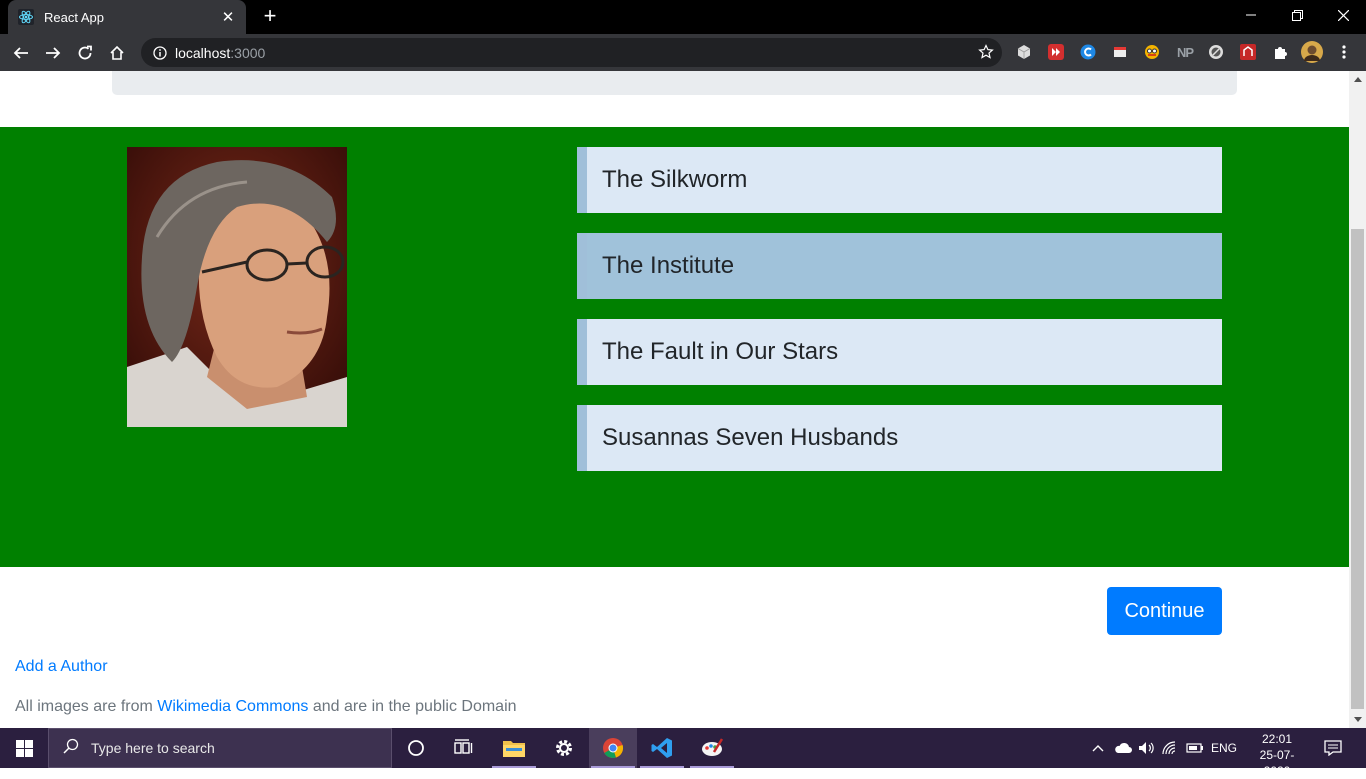  I want to click on clock-date: 25-07-2020, so click(1277, 763).